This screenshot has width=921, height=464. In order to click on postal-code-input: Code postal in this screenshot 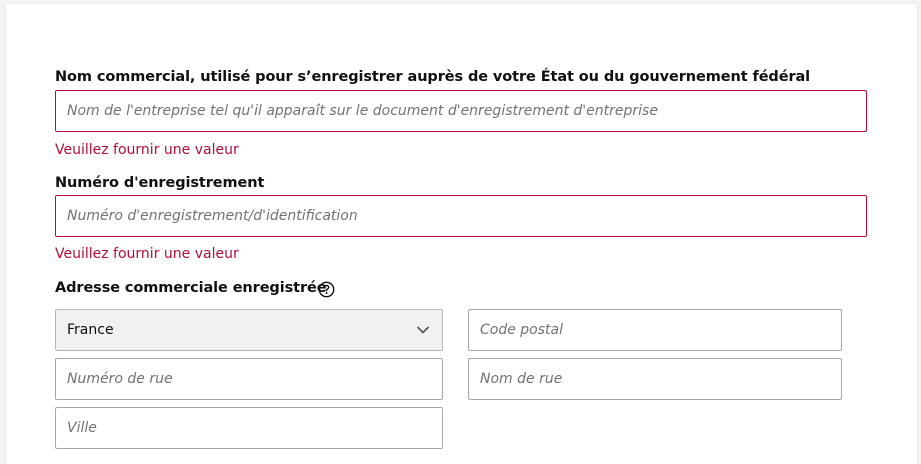, I will do `click(655, 330)`.